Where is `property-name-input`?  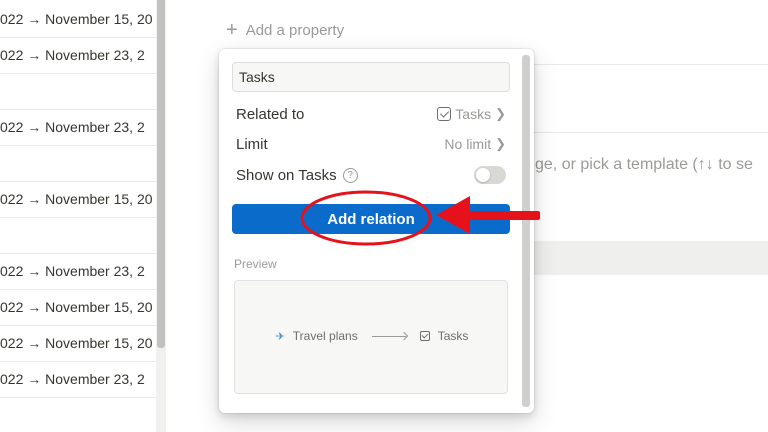
property-name-input is located at coordinates (371, 77).